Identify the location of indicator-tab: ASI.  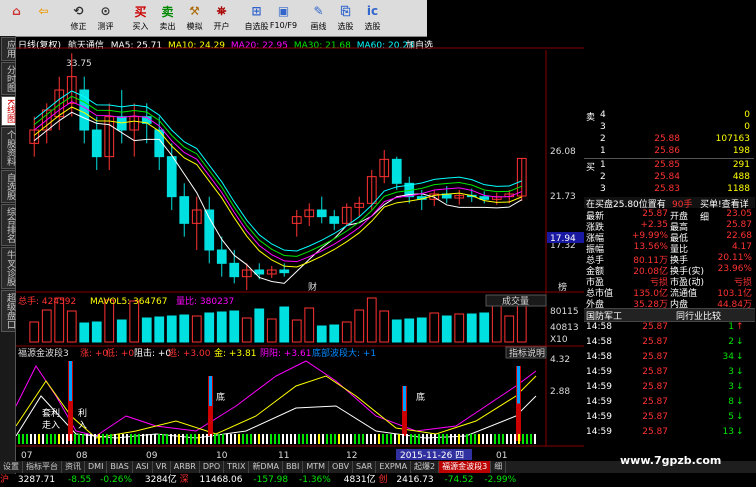
(143, 467).